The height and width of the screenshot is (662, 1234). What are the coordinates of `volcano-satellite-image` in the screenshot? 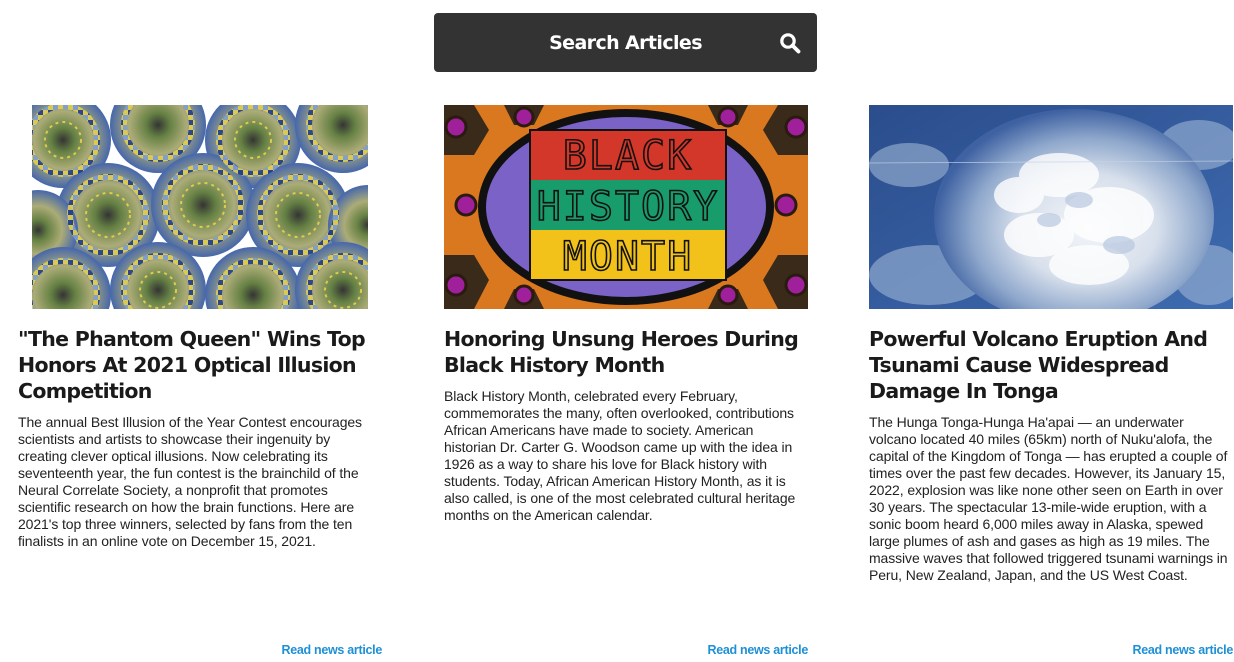 It's located at (1051, 207).